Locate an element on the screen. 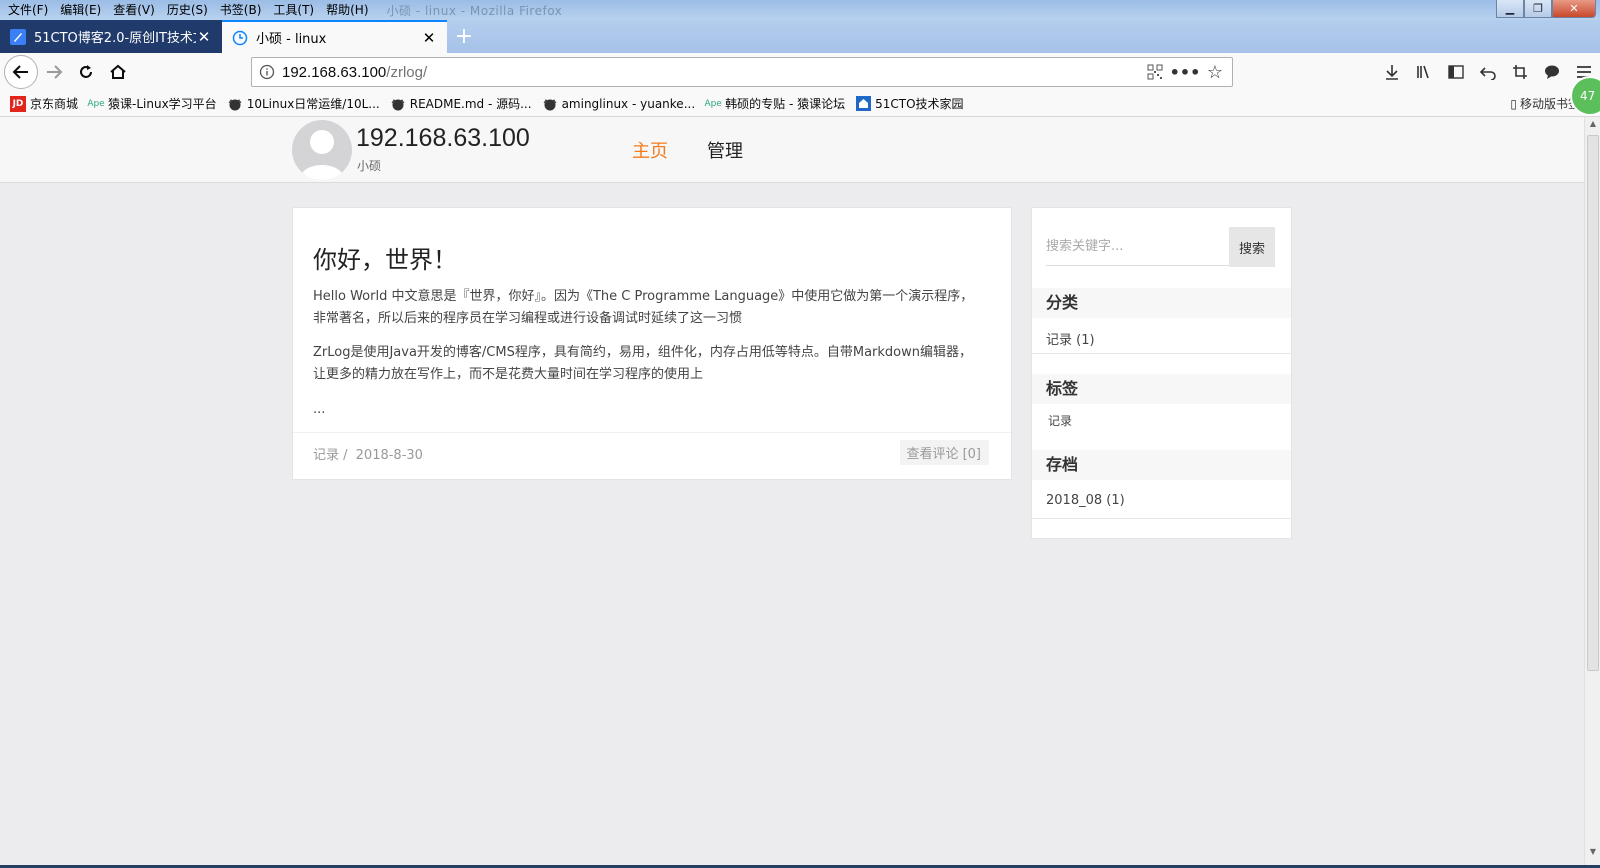 This screenshot has height=868, width=1600. url-path: /zrlog/ is located at coordinates (407, 72).